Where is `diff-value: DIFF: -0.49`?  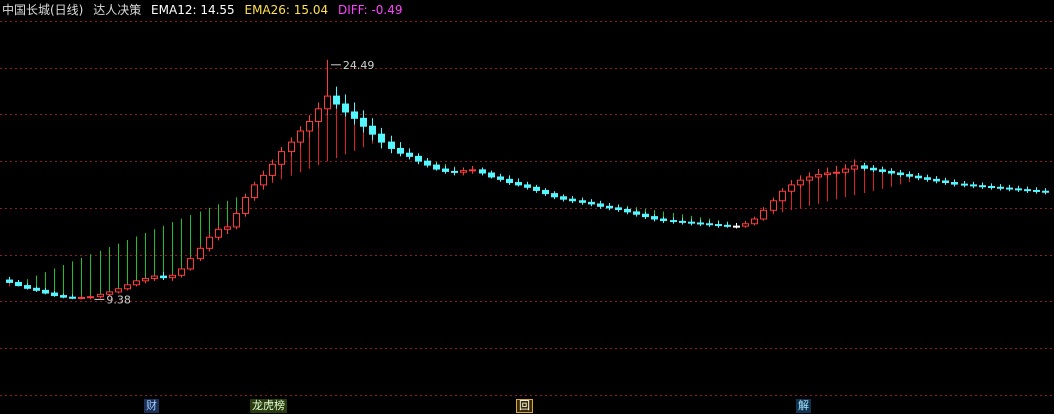 diff-value: DIFF: -0.49 is located at coordinates (370, 10).